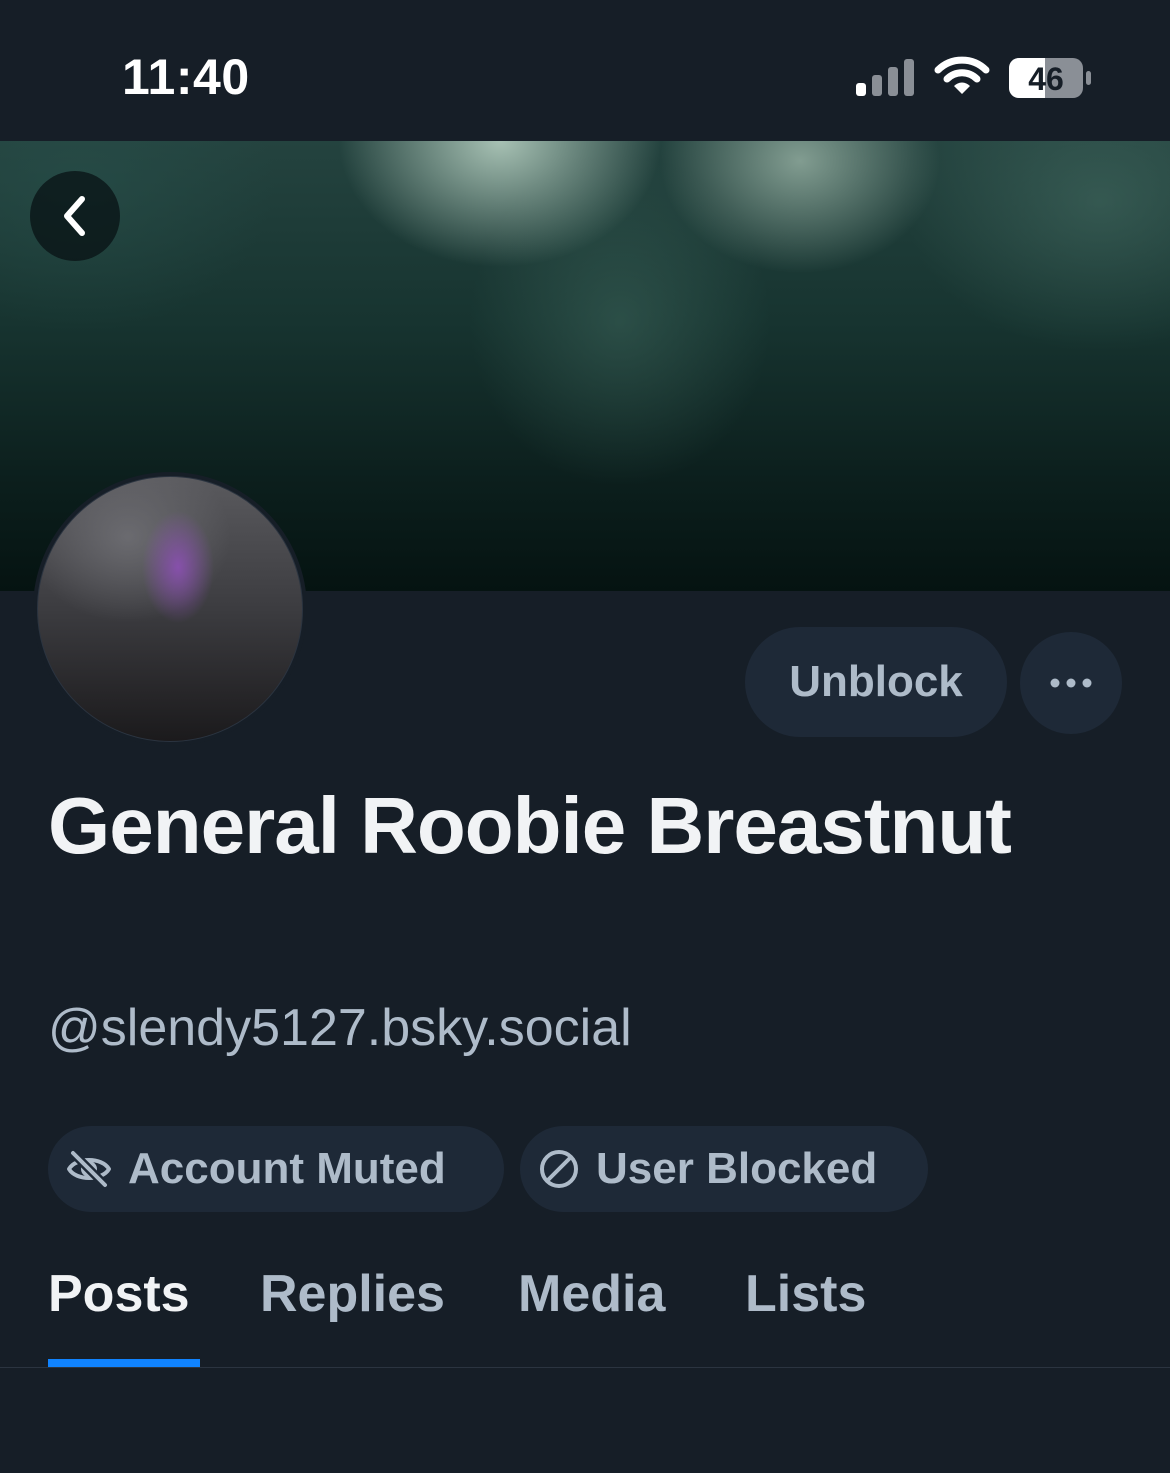 The height and width of the screenshot is (1473, 1170). I want to click on user-blocked-badge: User Blocked, so click(724, 1169).